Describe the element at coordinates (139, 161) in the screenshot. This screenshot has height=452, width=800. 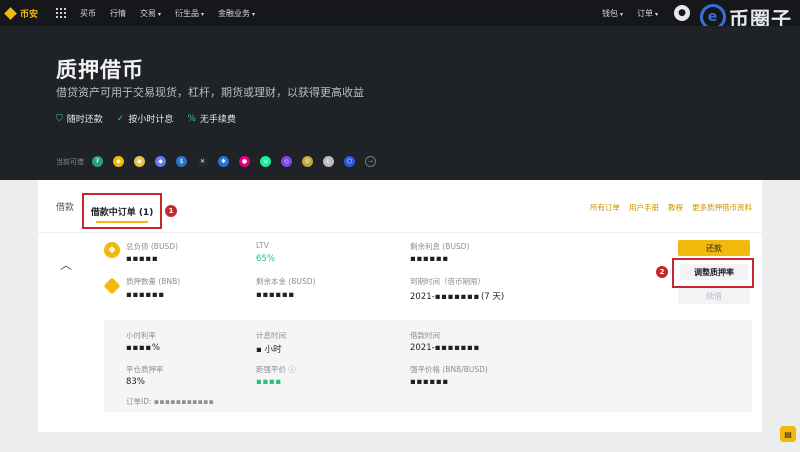
I see `bnb-icon: ◆` at that location.